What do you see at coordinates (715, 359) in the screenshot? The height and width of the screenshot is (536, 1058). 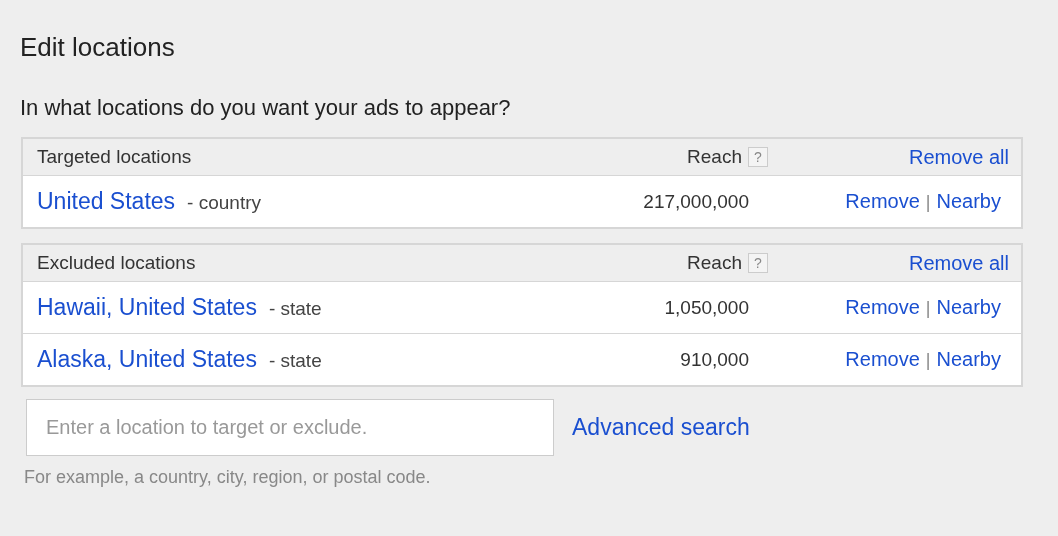 I see `reach-value: 910,000` at bounding box center [715, 359].